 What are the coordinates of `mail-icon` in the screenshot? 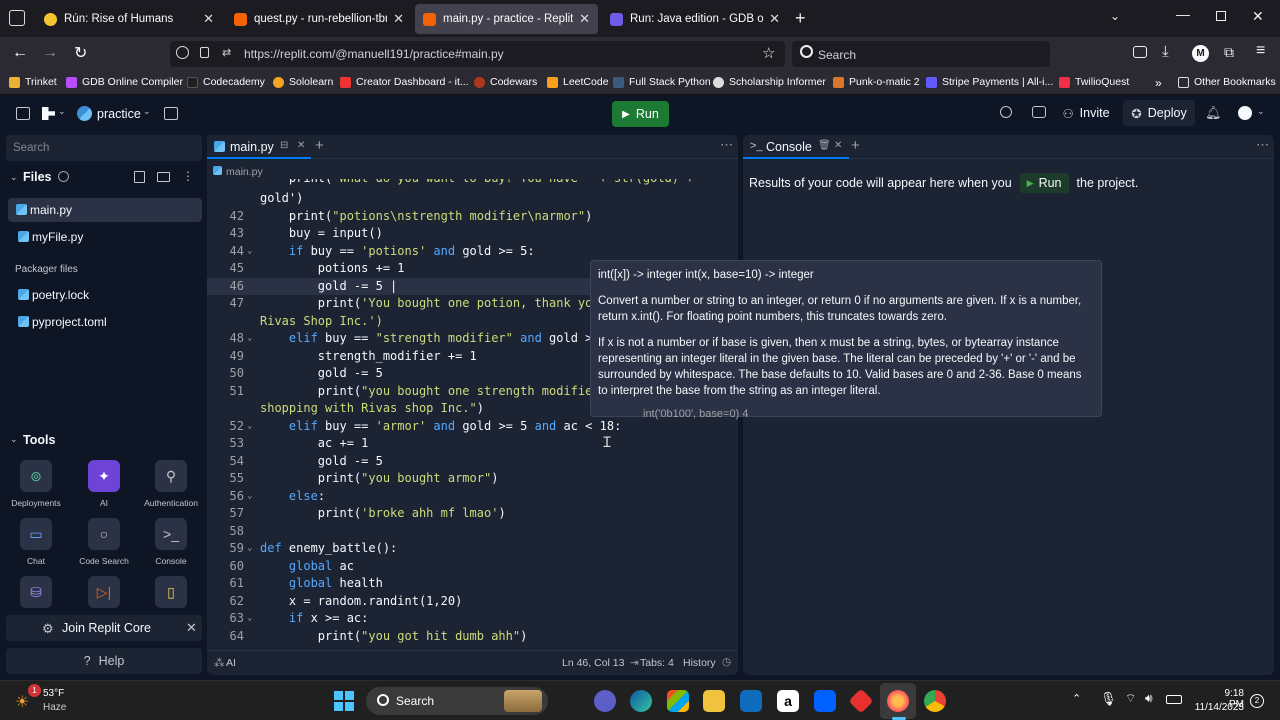 It's located at (751, 701).